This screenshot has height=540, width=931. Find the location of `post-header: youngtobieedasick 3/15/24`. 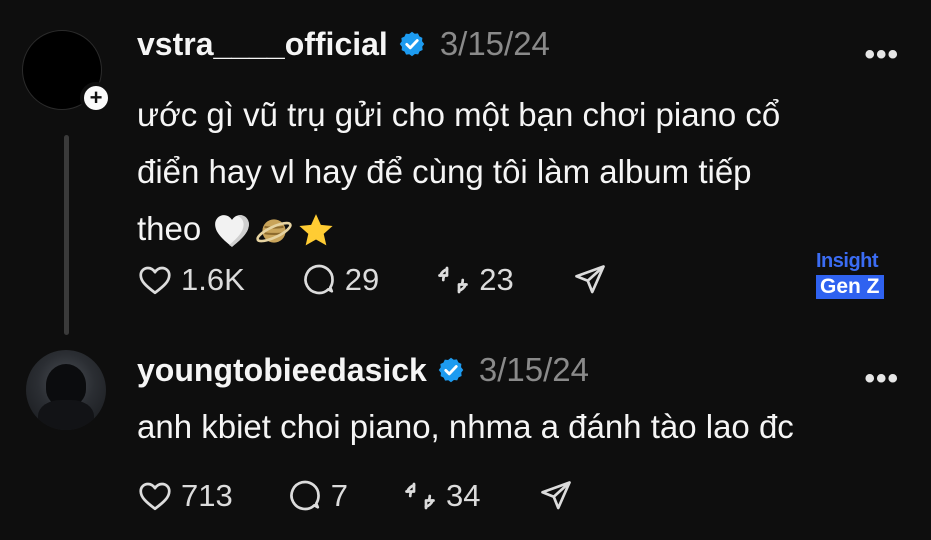

post-header: youngtobieedasick 3/15/24 is located at coordinates (522, 370).